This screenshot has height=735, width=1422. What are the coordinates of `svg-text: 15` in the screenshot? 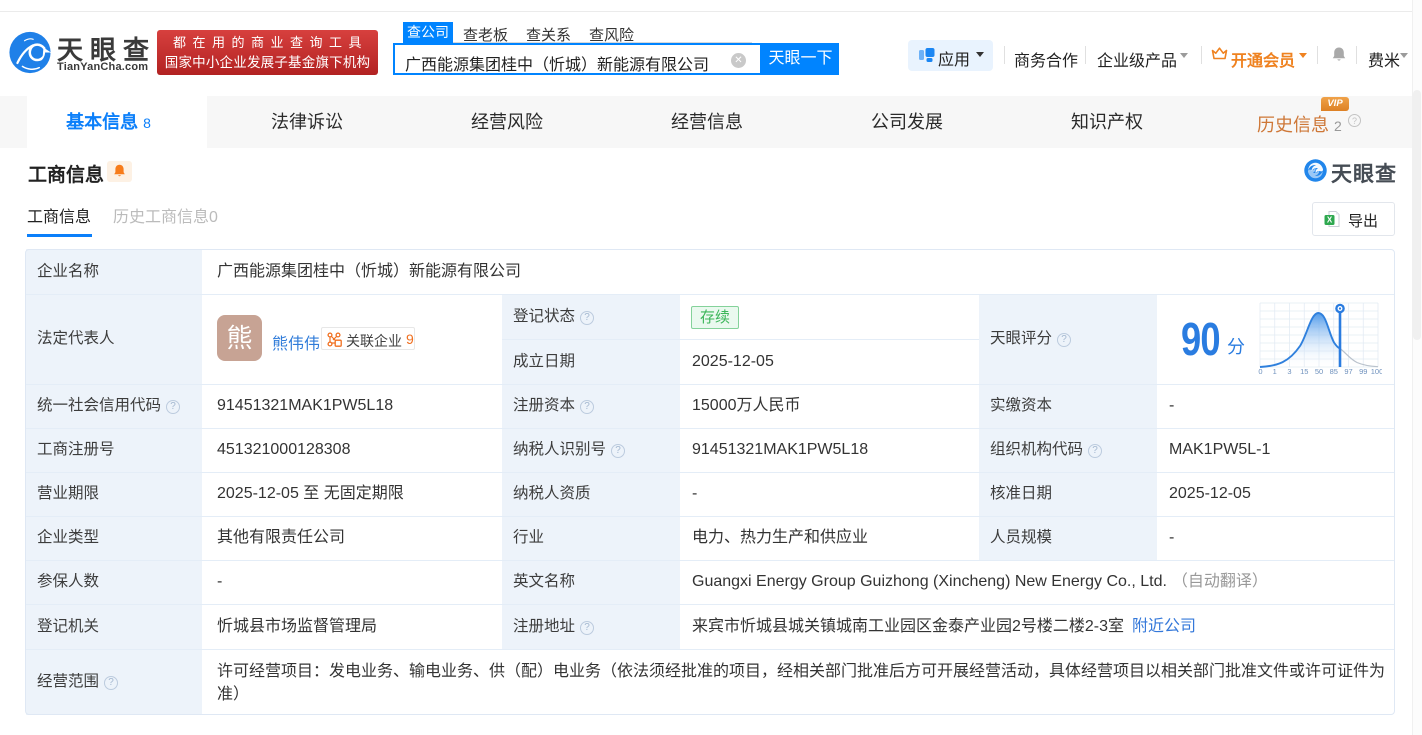 It's located at (1304, 371).